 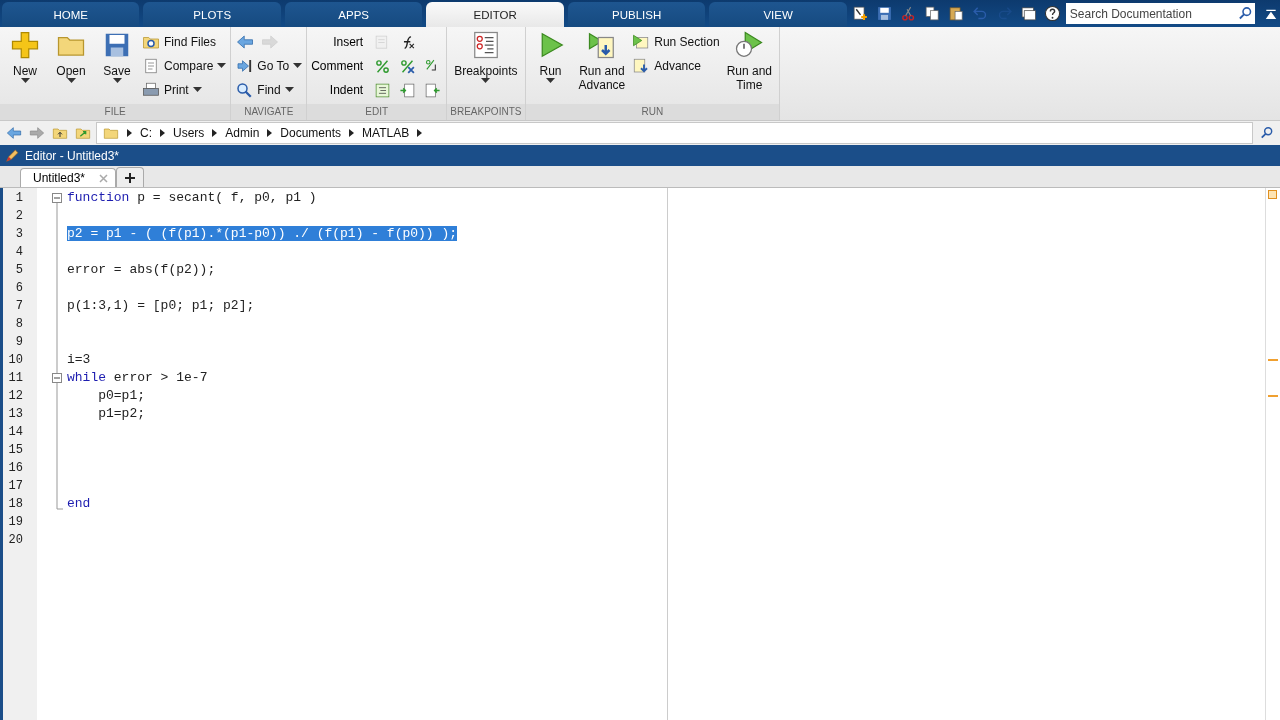 What do you see at coordinates (242, 133) in the screenshot?
I see `breadcrumb: Admin` at bounding box center [242, 133].